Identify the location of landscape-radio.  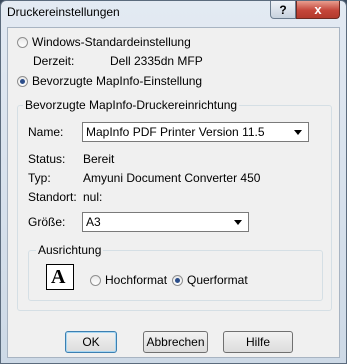
(177, 280).